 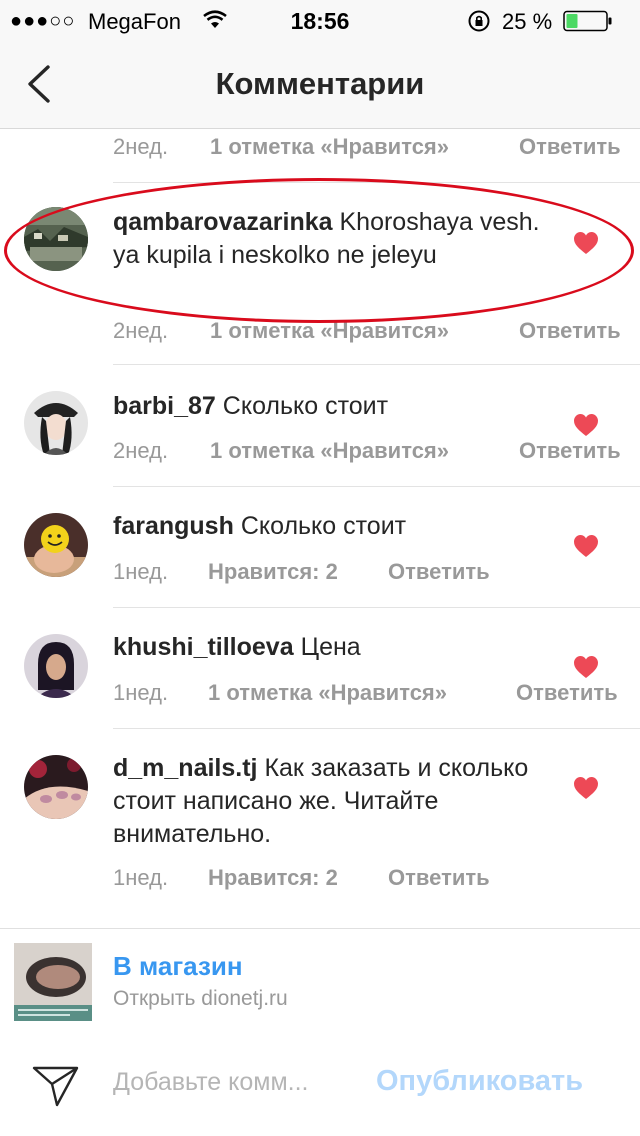 What do you see at coordinates (223, 222) in the screenshot?
I see `comment-username: qambarovazarinka` at bounding box center [223, 222].